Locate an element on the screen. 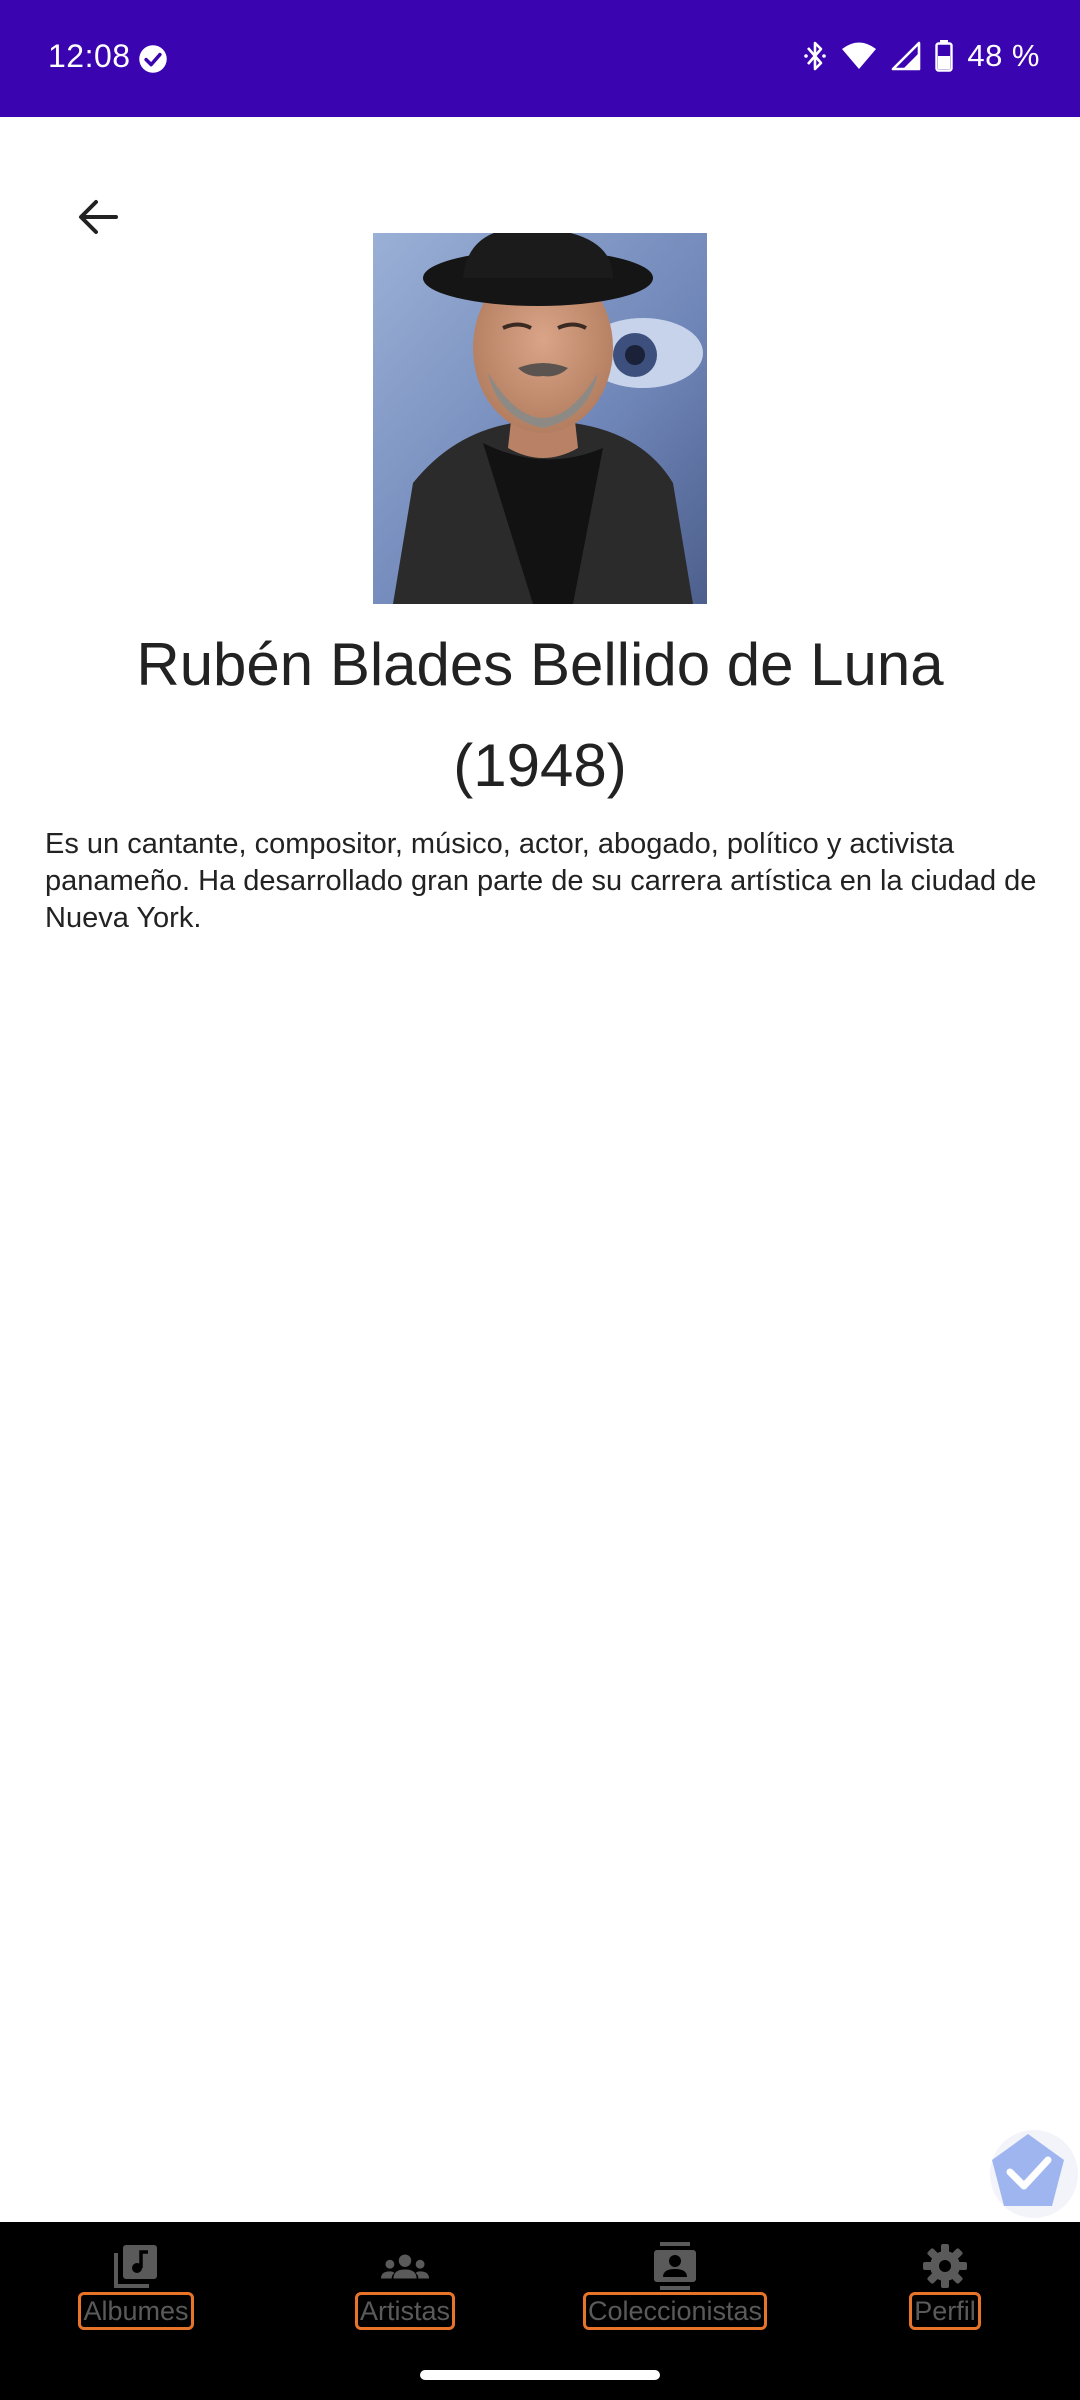 The height and width of the screenshot is (2400, 1080). nav-item-perfil: Perfil is located at coordinates (945, 2282).